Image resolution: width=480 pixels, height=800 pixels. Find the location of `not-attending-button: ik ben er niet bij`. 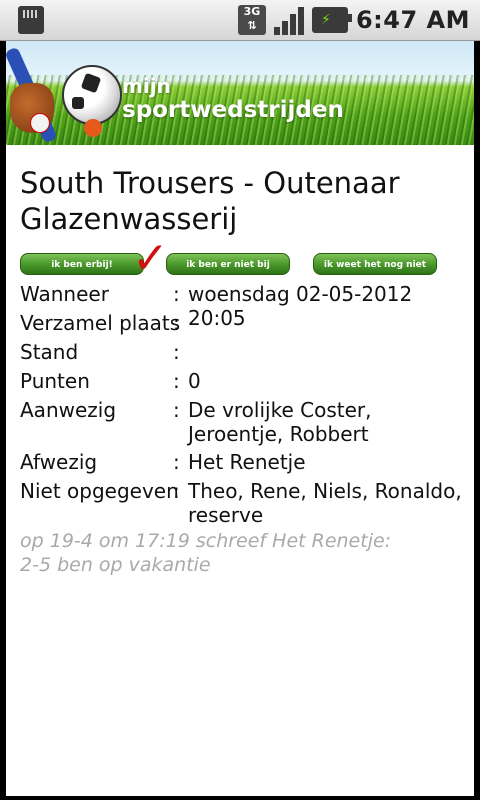

not-attending-button: ik ben er niet bij is located at coordinates (228, 264).